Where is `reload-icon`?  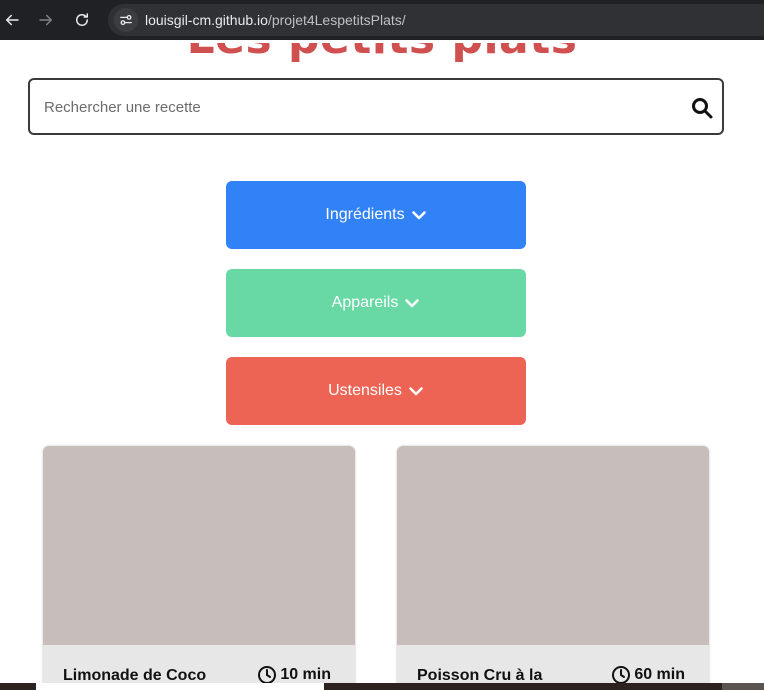 reload-icon is located at coordinates (82, 20).